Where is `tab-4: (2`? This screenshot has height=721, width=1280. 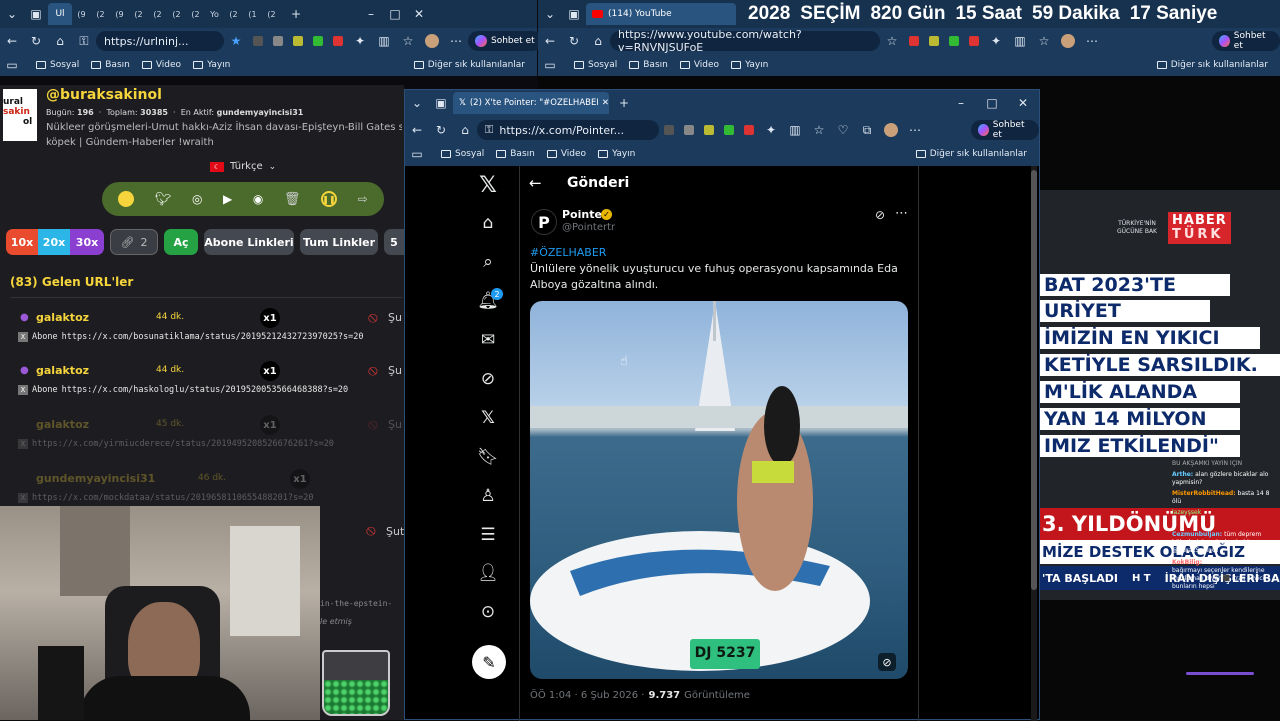 tab-4: (2 is located at coordinates (138, 14).